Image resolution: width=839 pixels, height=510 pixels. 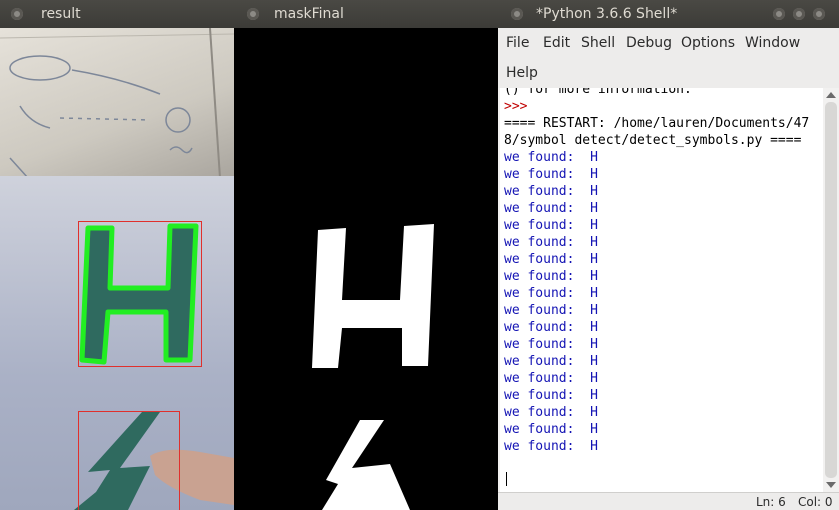 I want to click on window-title: maskFinal, so click(x=309, y=14).